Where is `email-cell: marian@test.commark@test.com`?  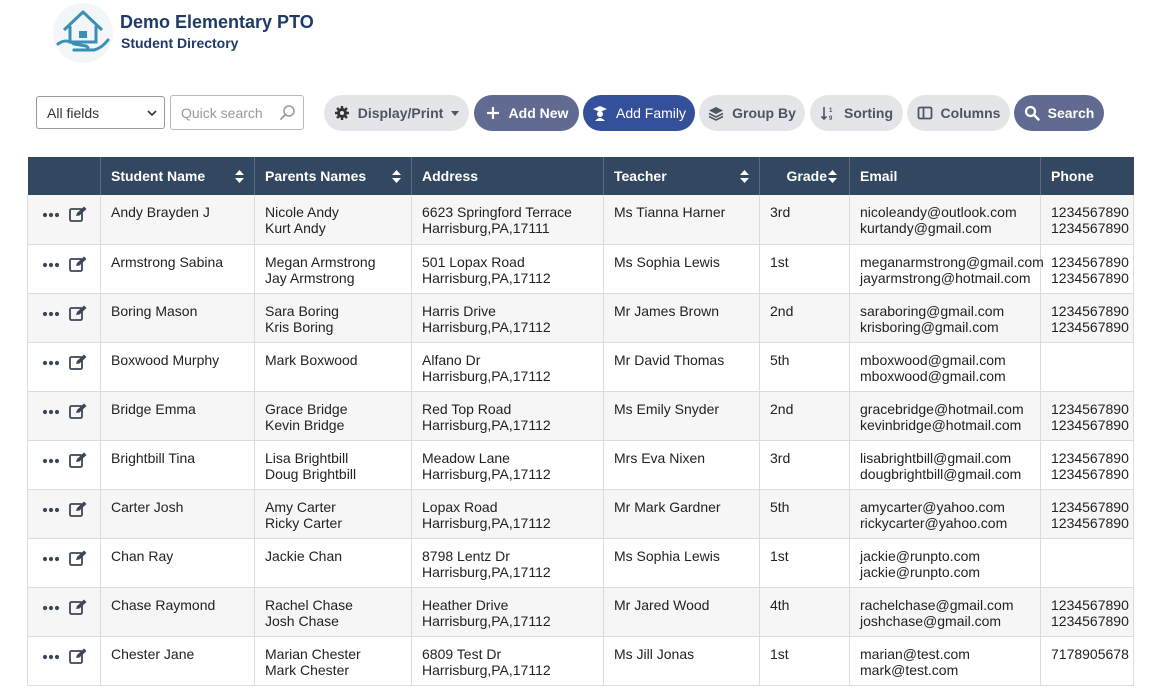
email-cell: marian@test.commark@test.com is located at coordinates (945, 660).